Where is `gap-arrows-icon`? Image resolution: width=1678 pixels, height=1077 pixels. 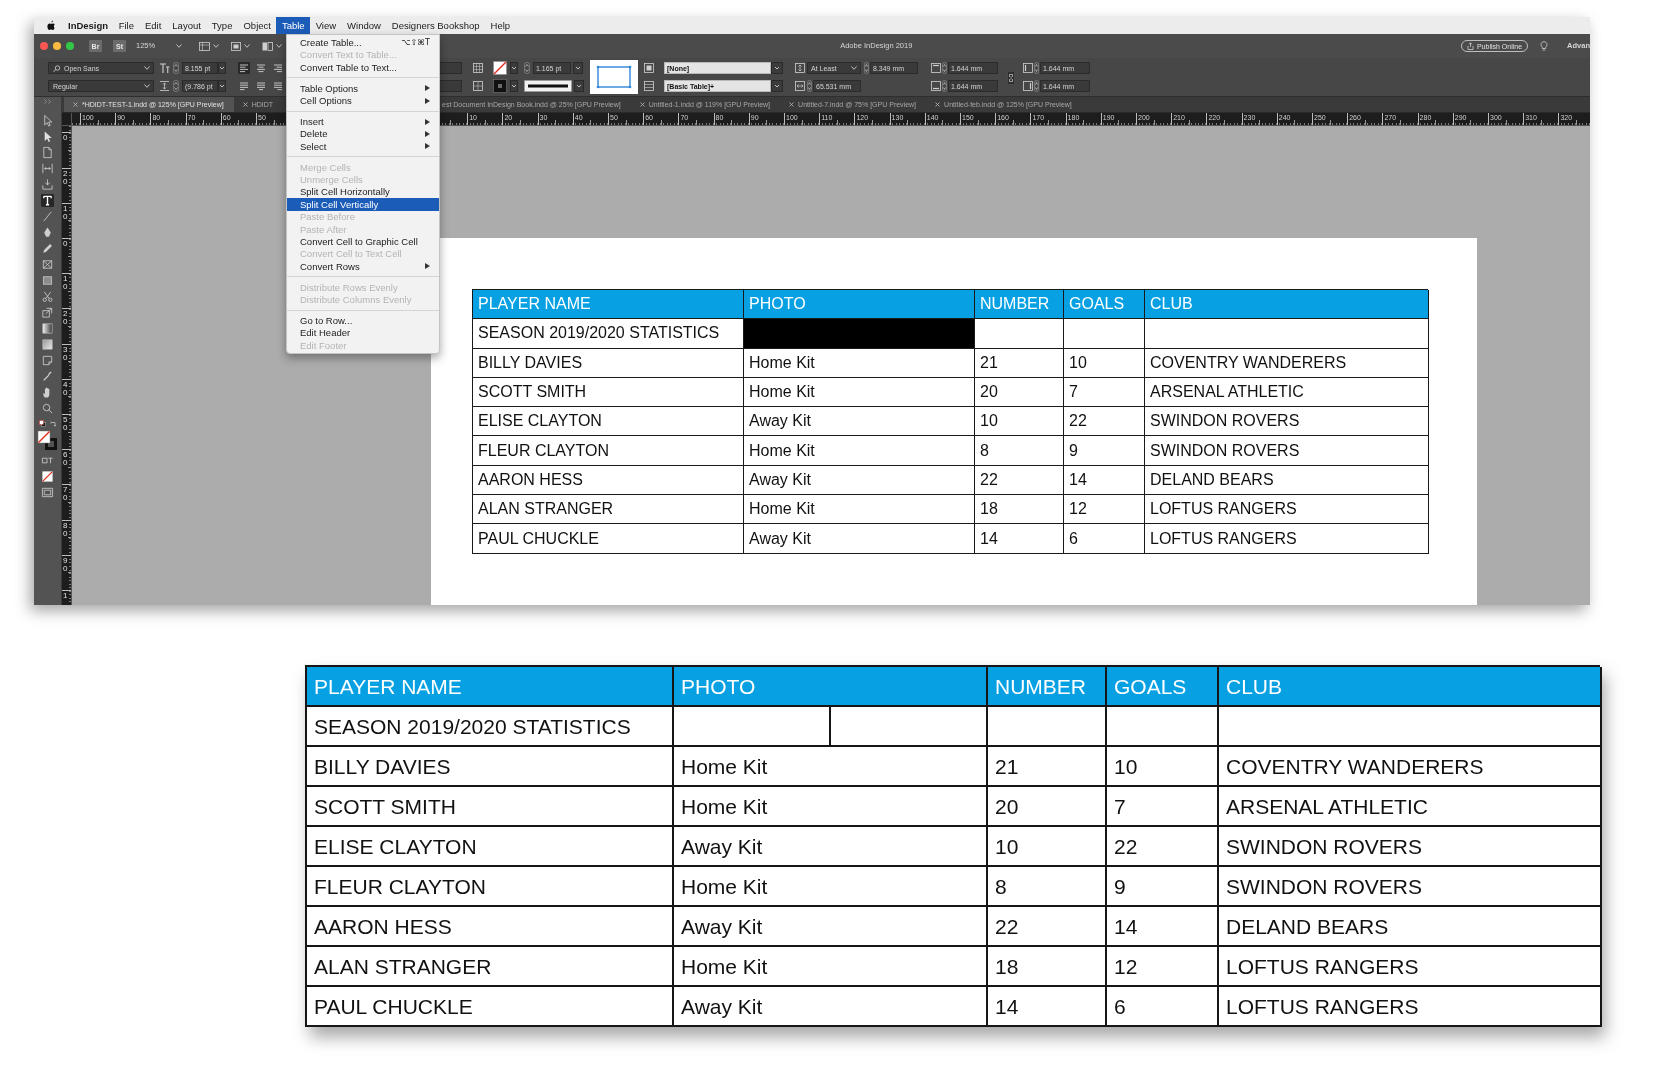 gap-arrows-icon is located at coordinates (47, 168).